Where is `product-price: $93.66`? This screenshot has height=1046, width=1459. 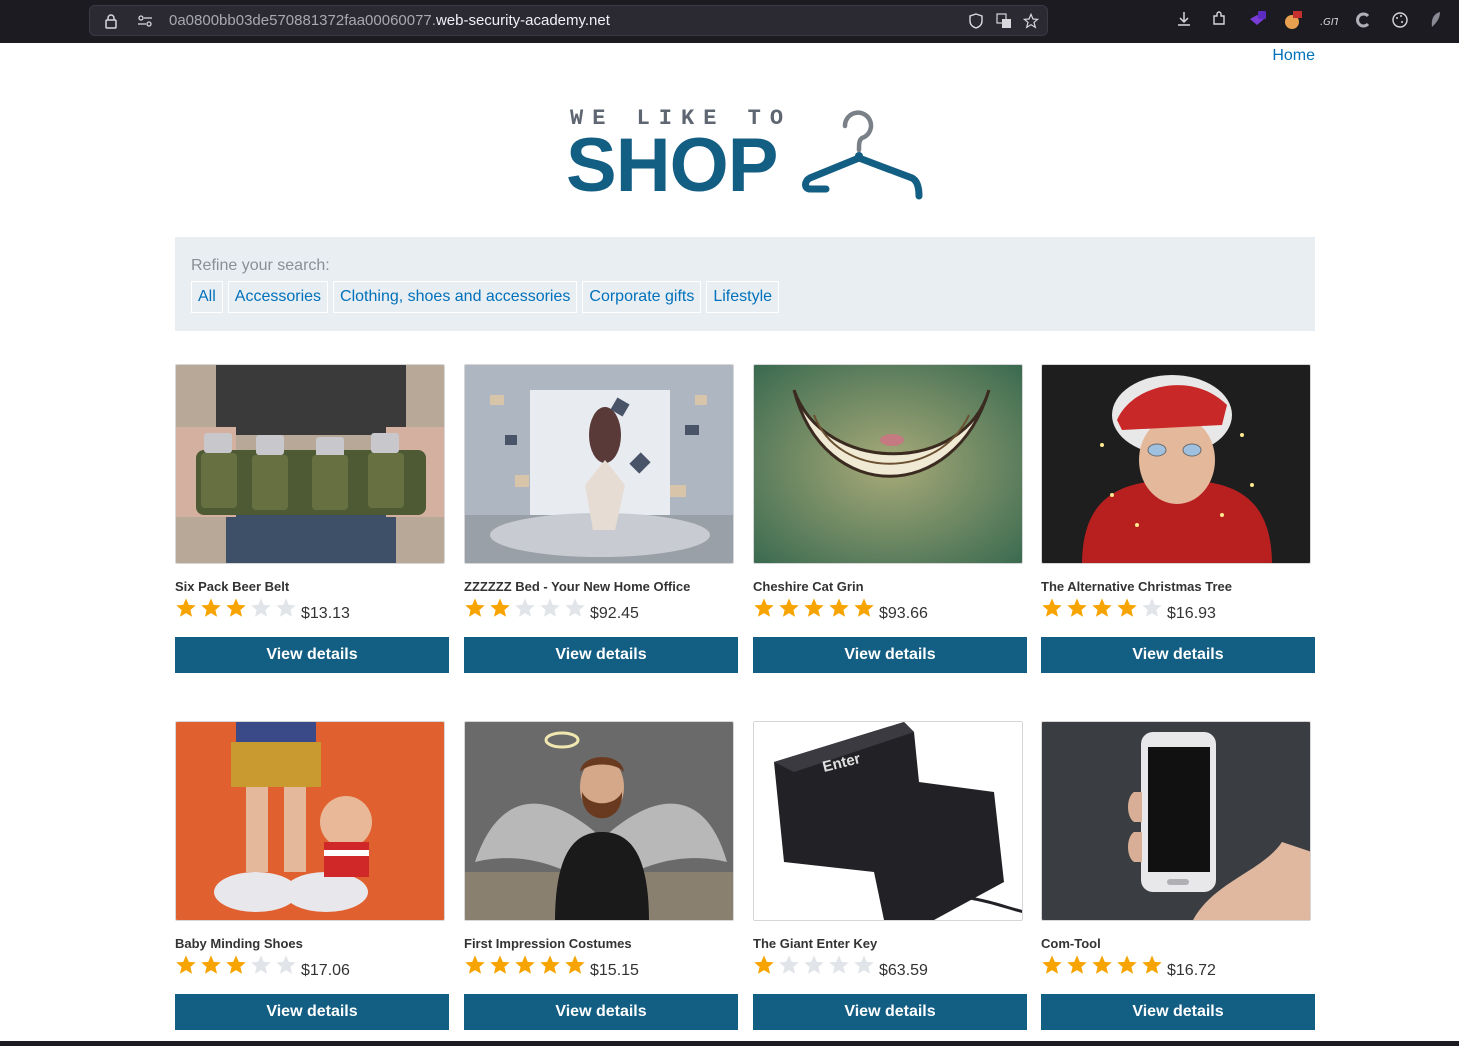 product-price: $93.66 is located at coordinates (903, 613).